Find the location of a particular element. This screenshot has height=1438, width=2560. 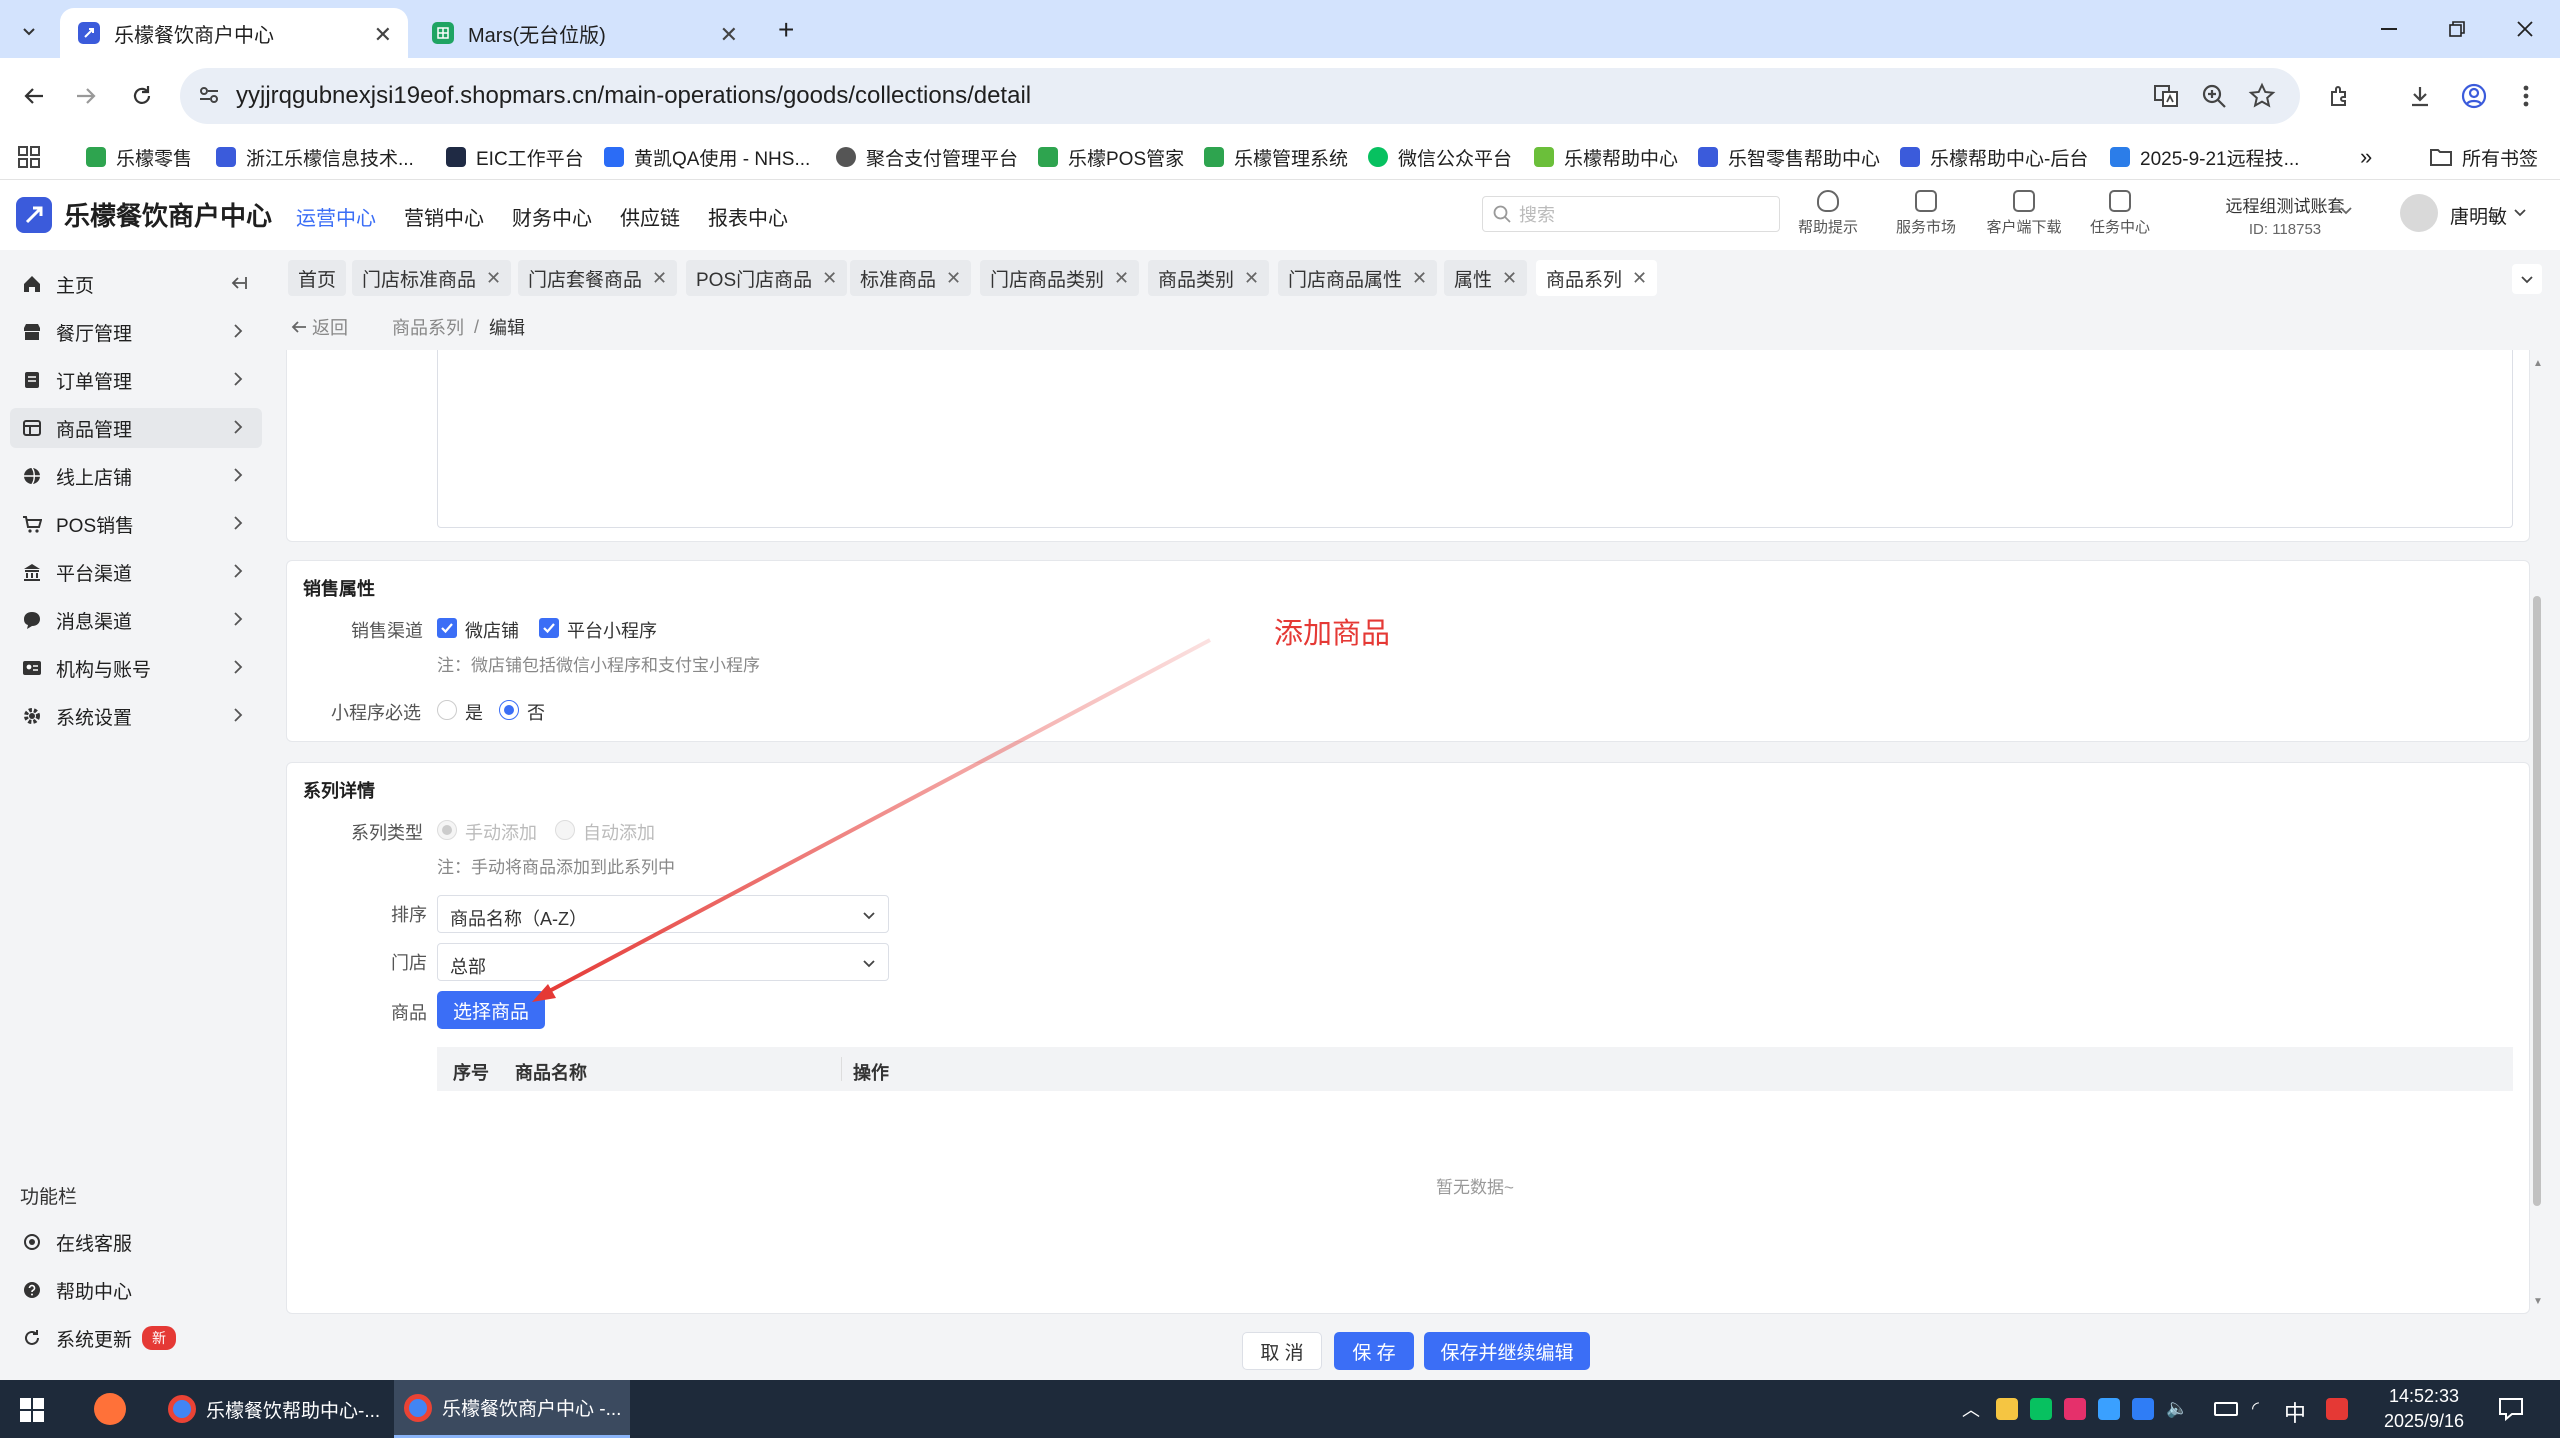

wifi-icon: ◜ is located at coordinates (2255, 1408).